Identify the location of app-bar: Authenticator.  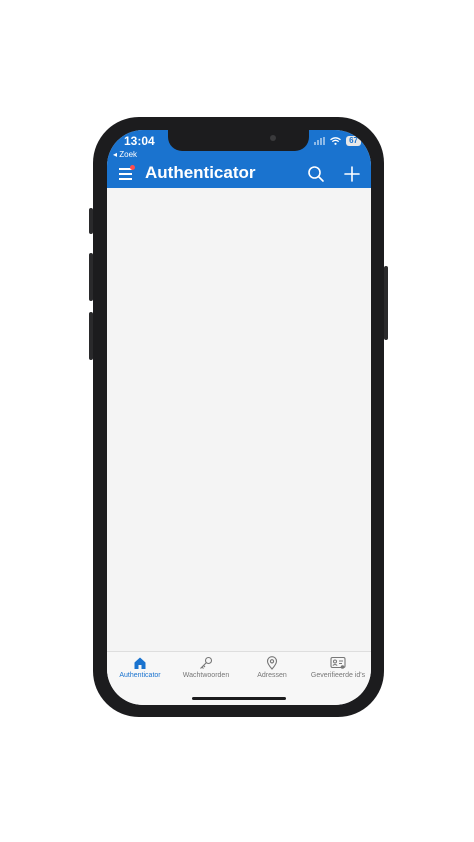
(239, 173).